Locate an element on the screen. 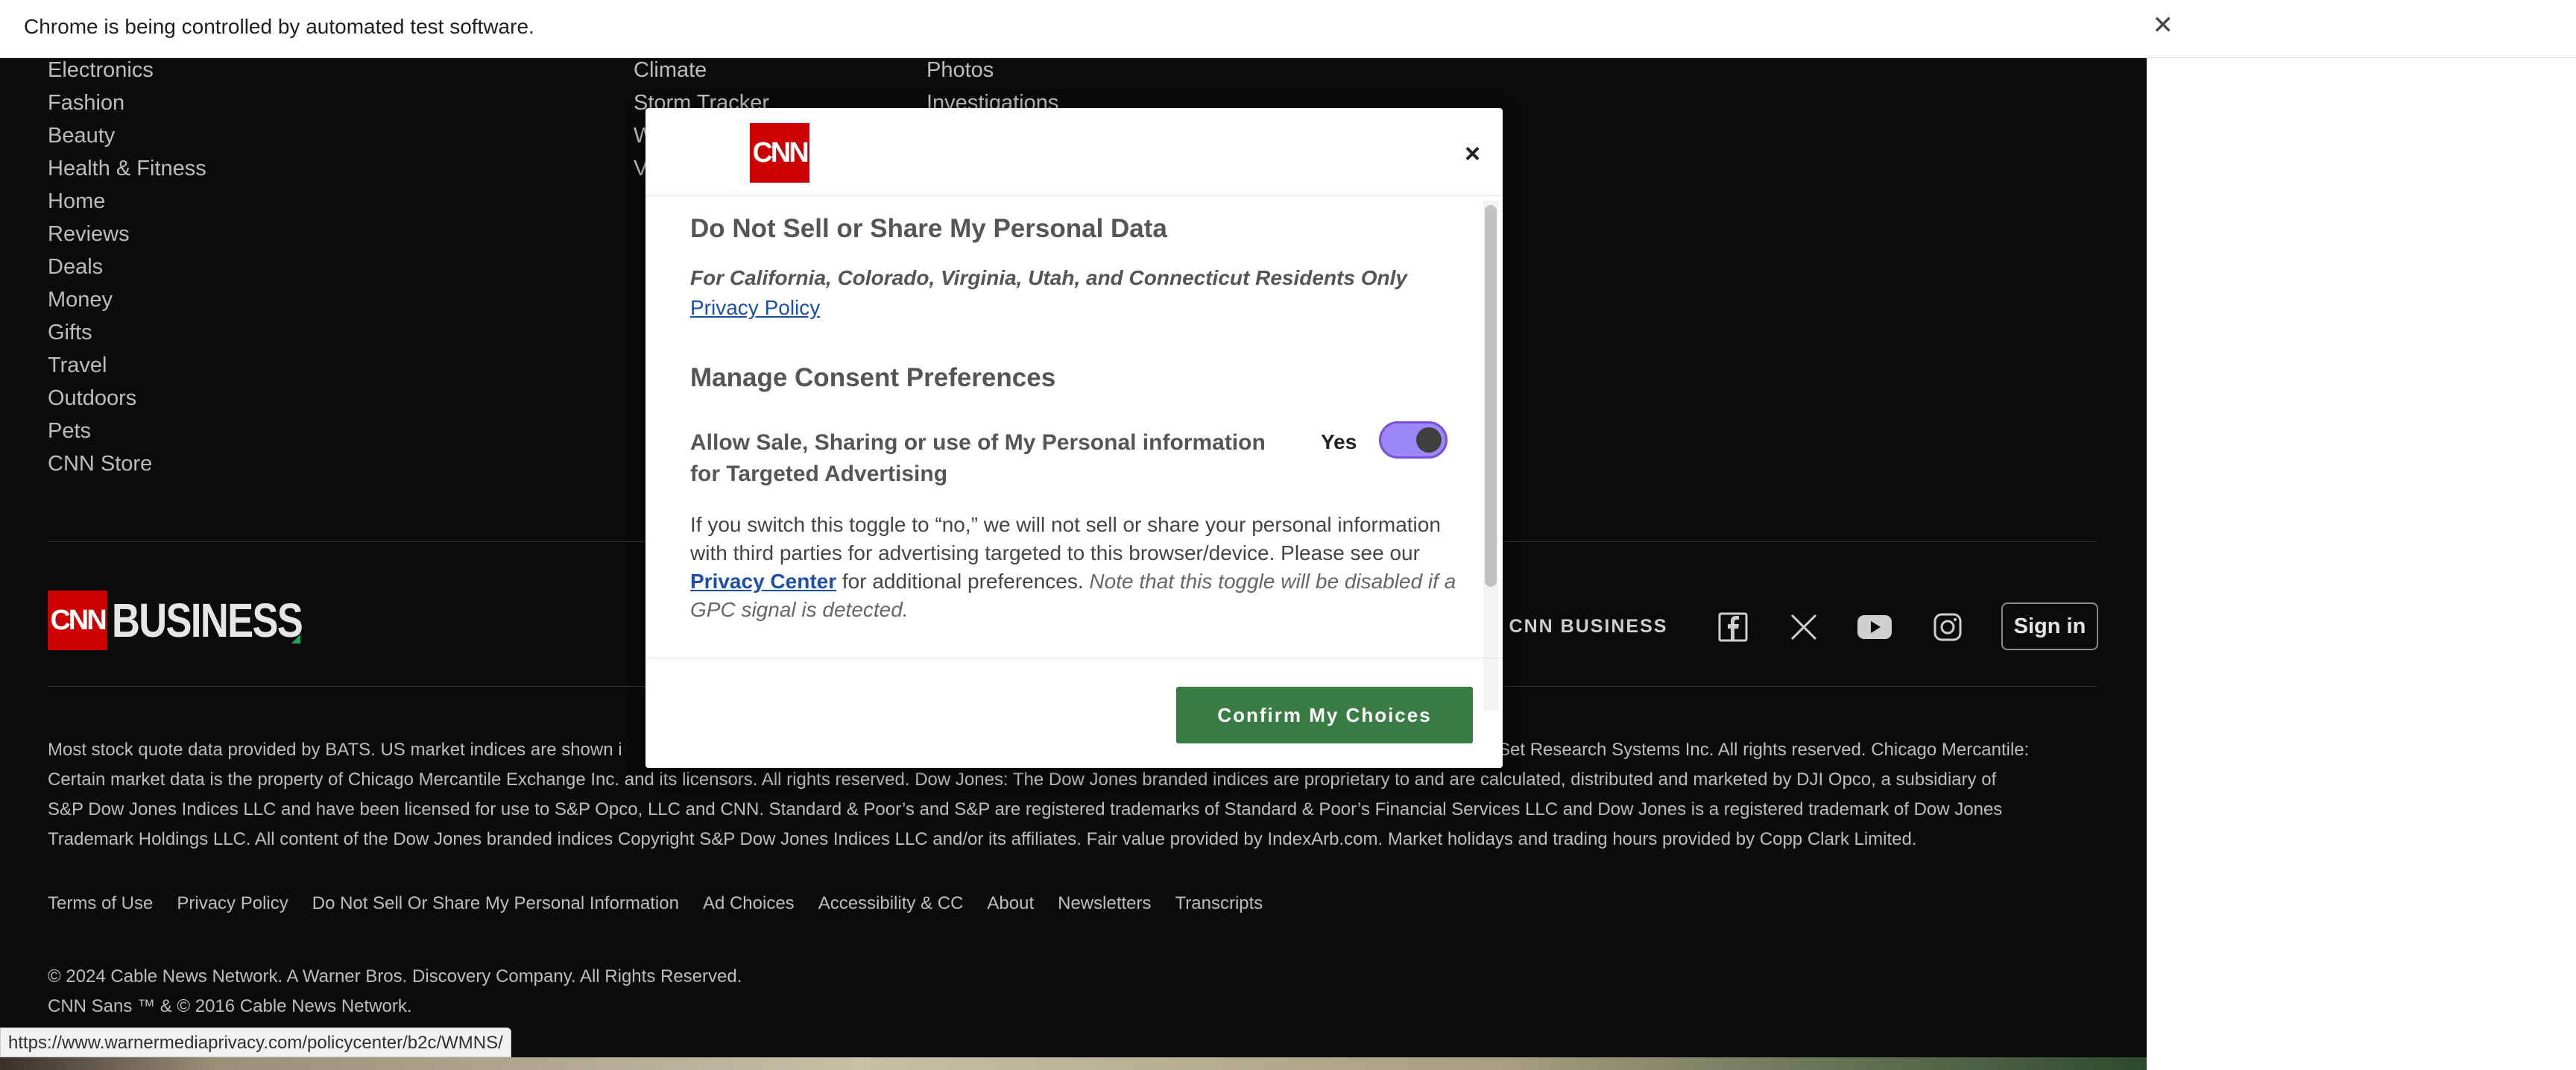 The height and width of the screenshot is (1070, 2576). footer-link: Home is located at coordinates (127, 201).